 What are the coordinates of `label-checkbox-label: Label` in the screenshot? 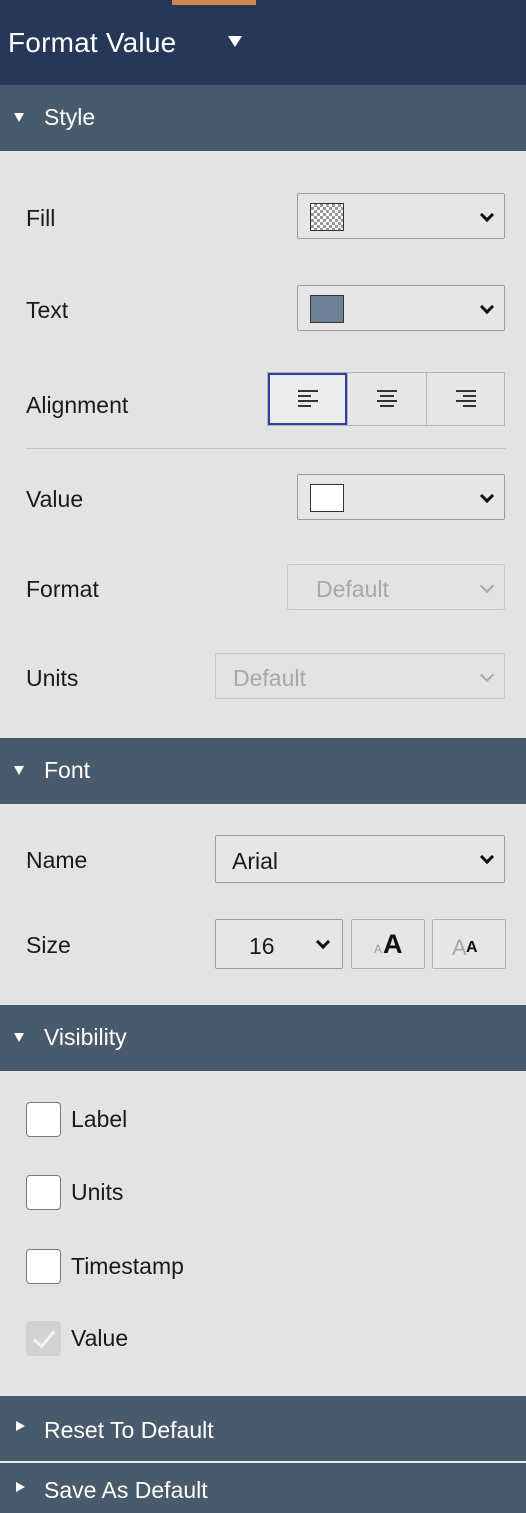 It's located at (99, 1119).